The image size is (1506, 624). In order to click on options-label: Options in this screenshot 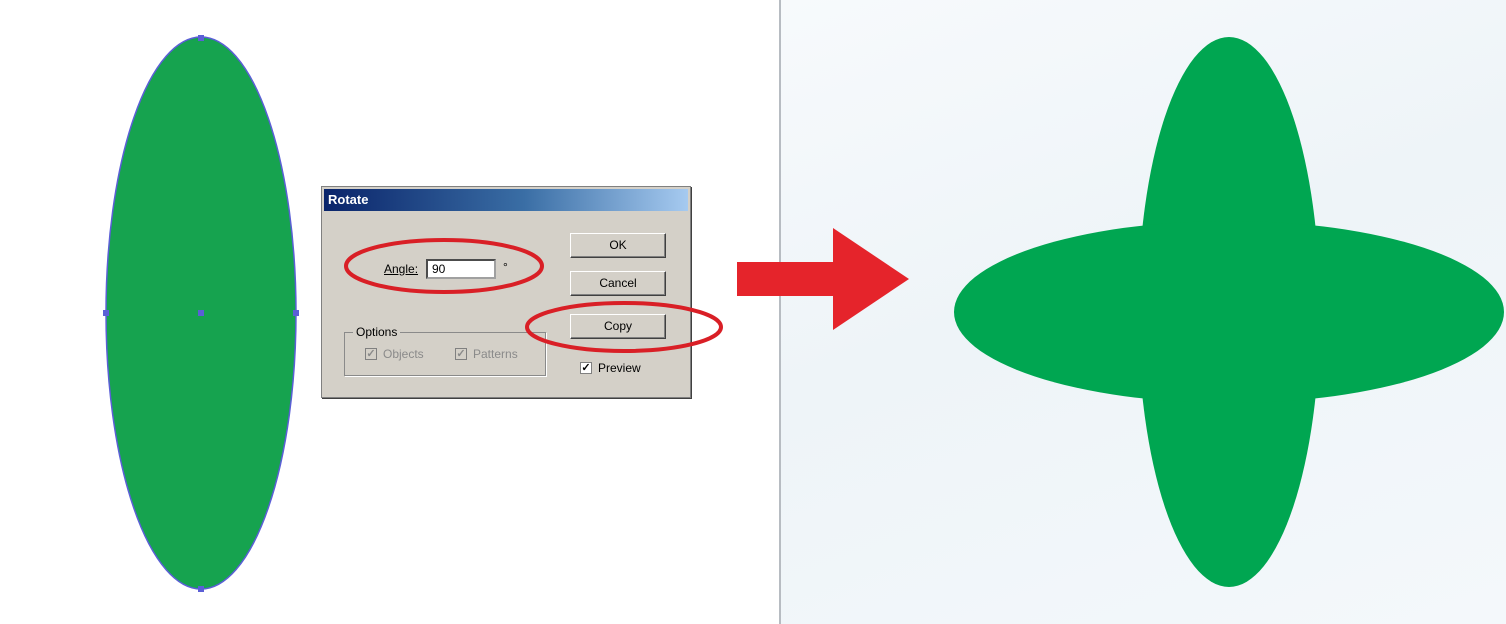, I will do `click(377, 332)`.